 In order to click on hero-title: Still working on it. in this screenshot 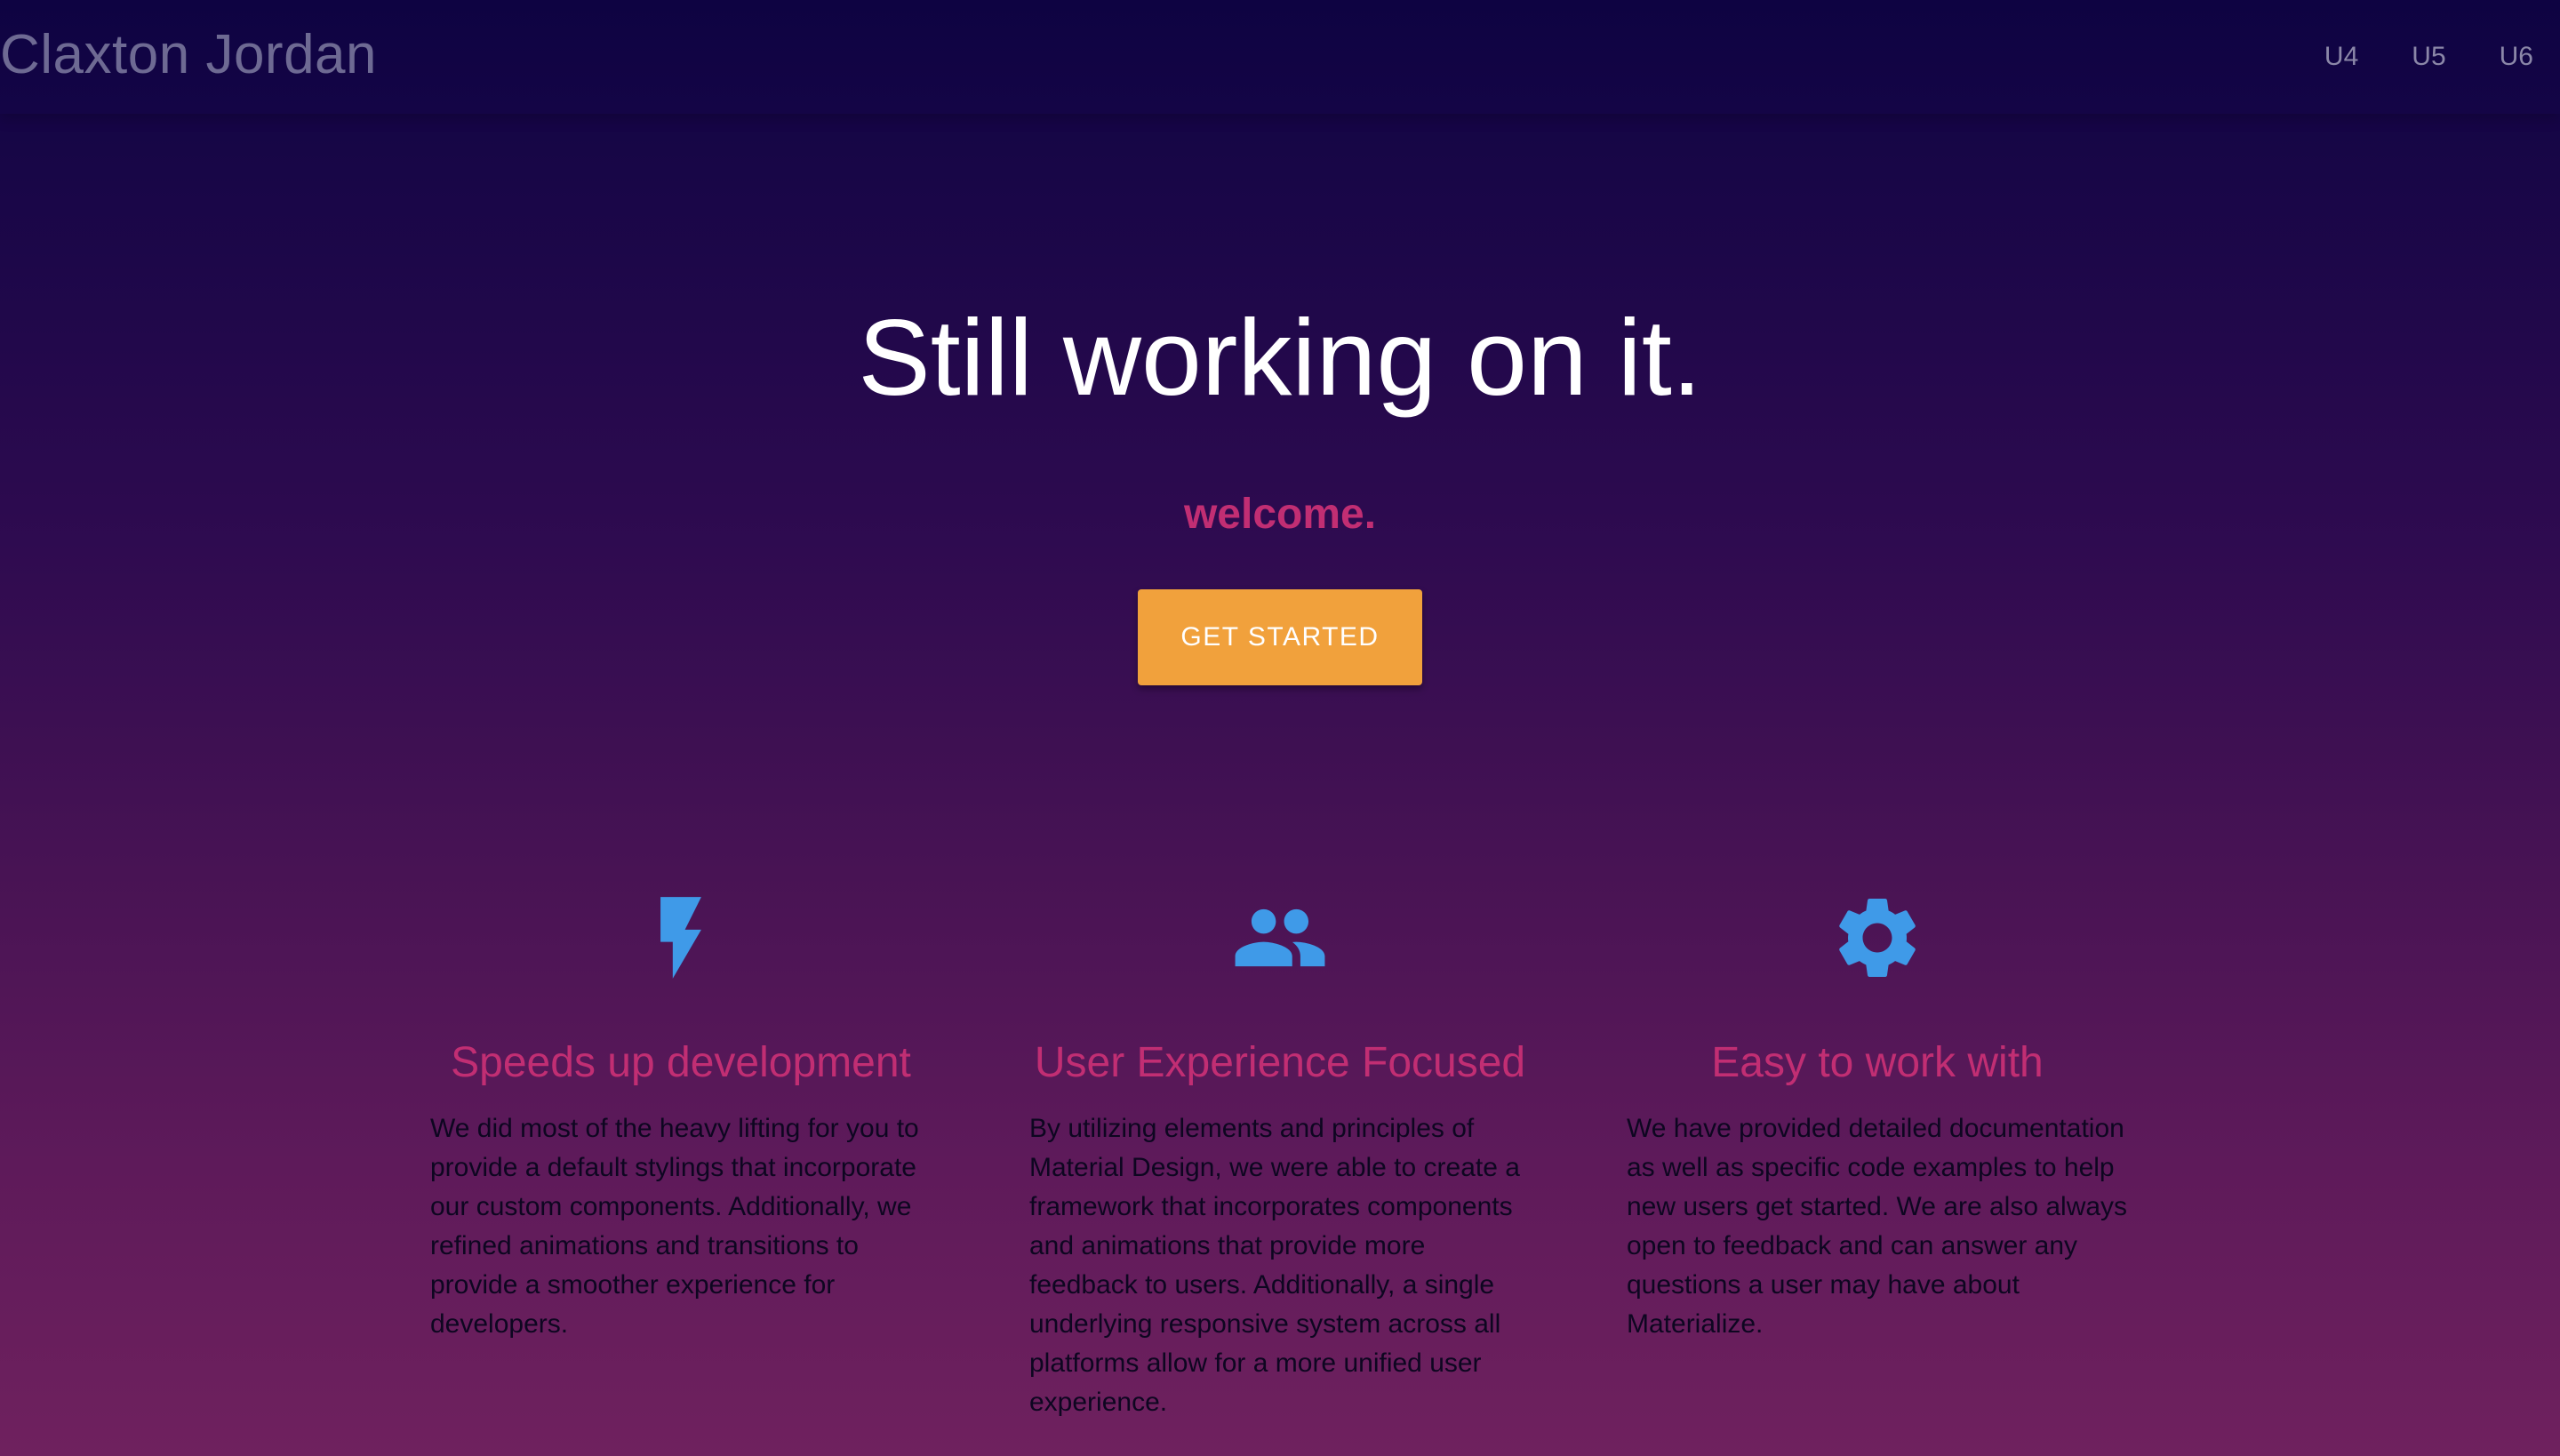, I will do `click(1280, 357)`.